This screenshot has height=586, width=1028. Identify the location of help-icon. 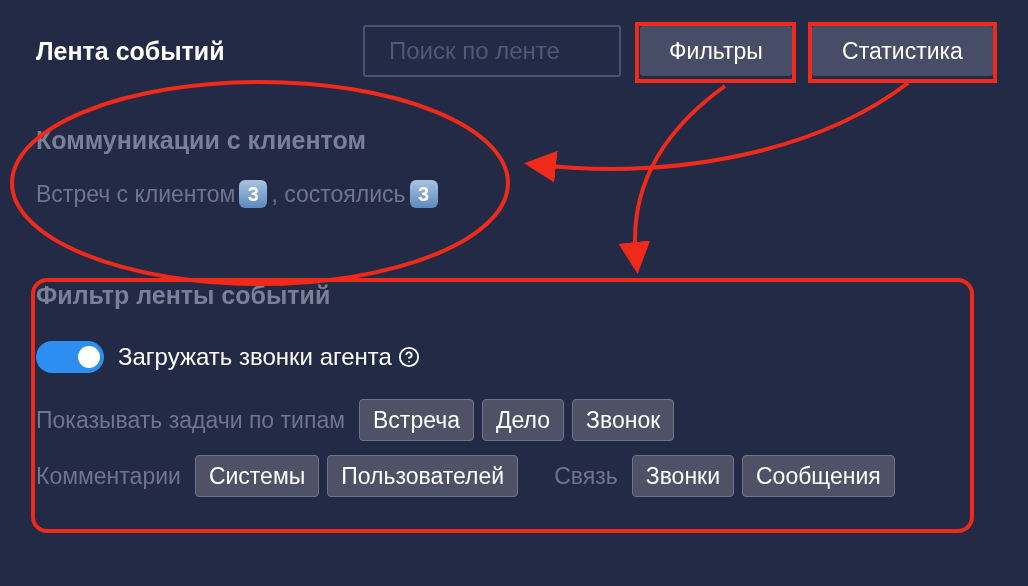
(408, 357).